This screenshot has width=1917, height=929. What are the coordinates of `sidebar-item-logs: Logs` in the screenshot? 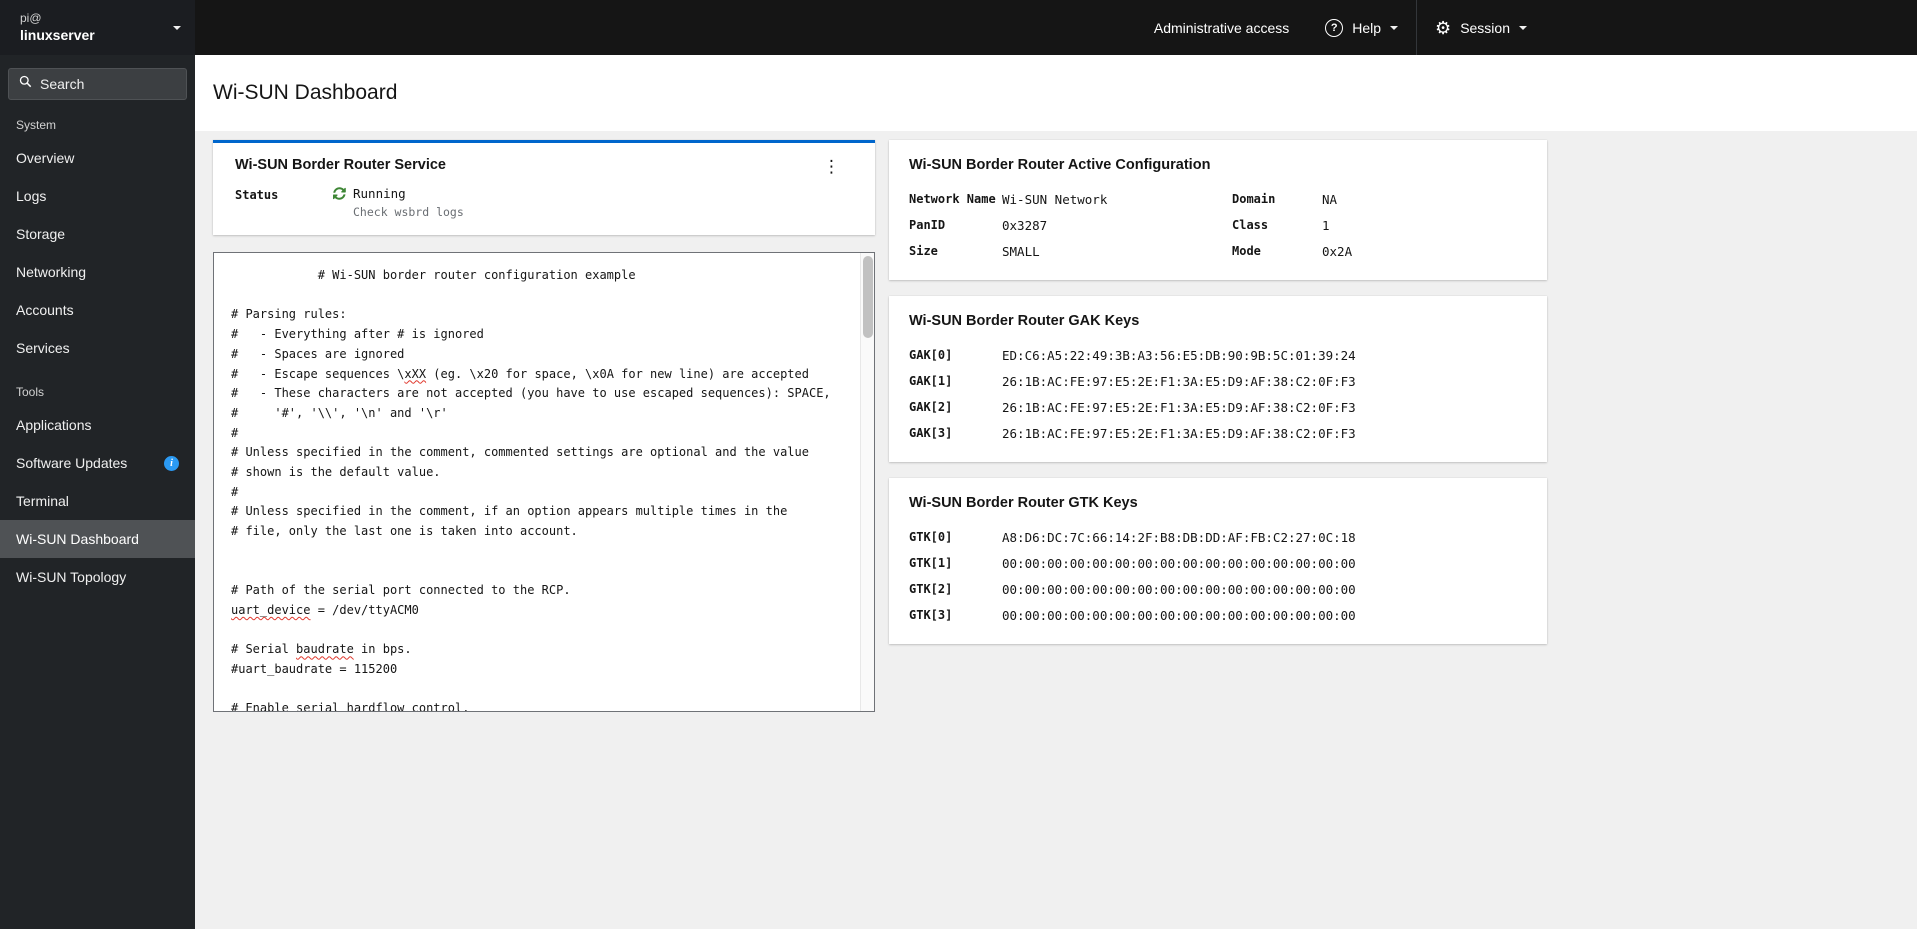 It's located at (97, 196).